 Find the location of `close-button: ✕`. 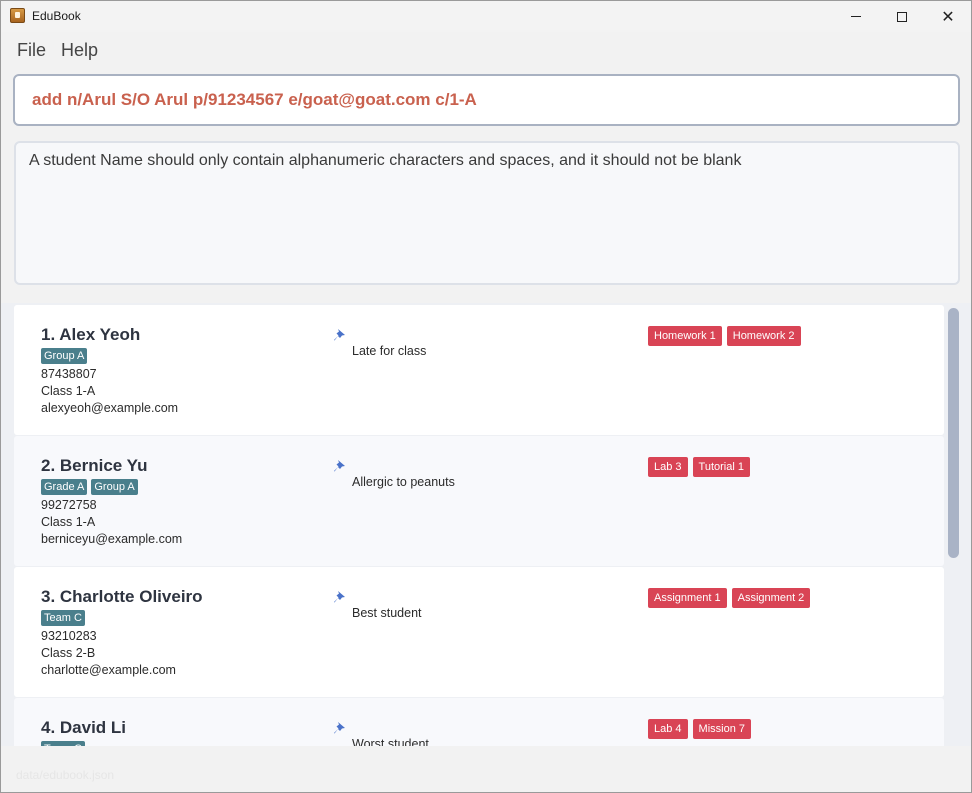

close-button: ✕ is located at coordinates (948, 16).